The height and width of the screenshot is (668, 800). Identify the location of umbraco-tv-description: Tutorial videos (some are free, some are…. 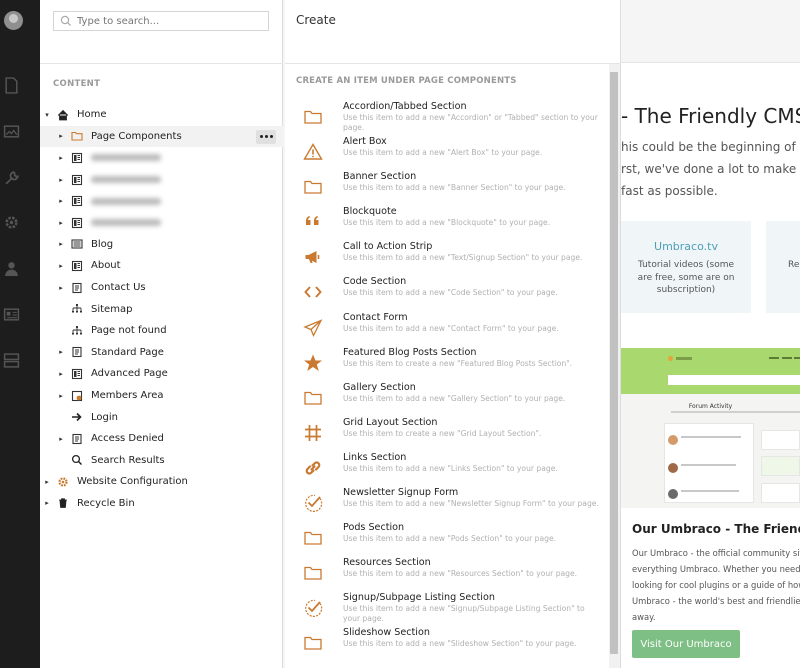
(686, 277).